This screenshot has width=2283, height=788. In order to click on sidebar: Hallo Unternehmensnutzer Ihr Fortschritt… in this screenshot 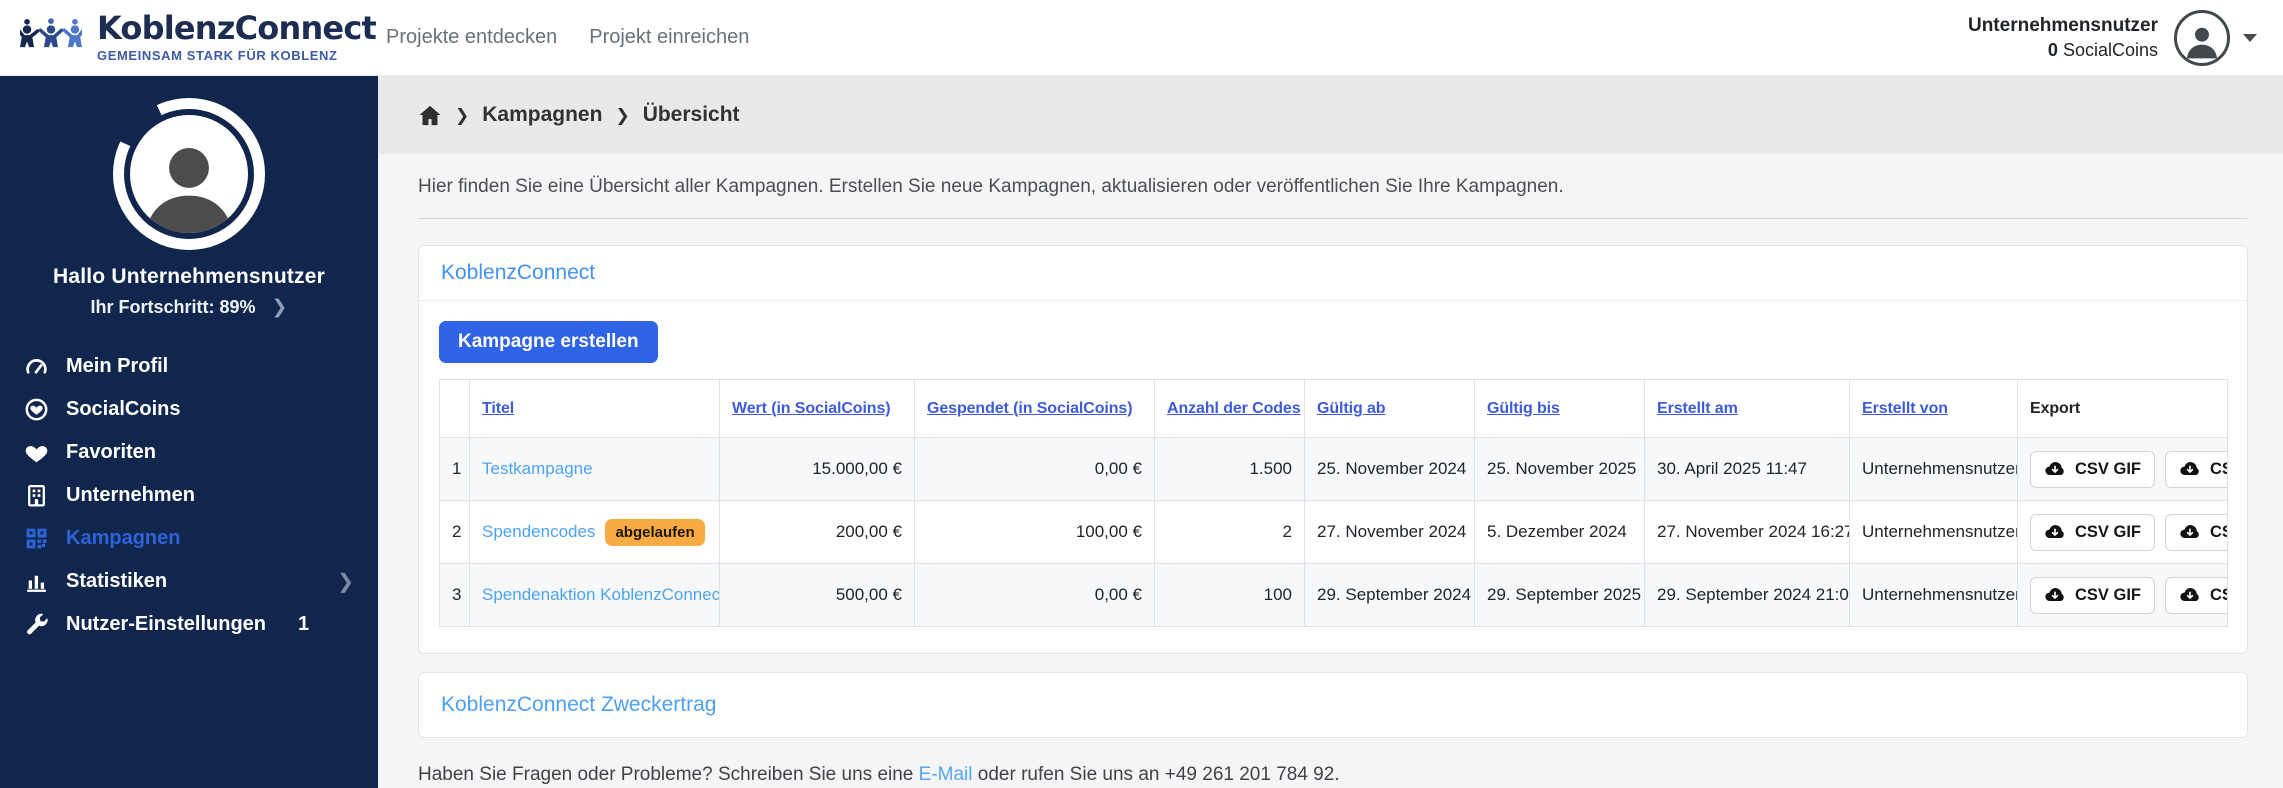, I will do `click(189, 432)`.